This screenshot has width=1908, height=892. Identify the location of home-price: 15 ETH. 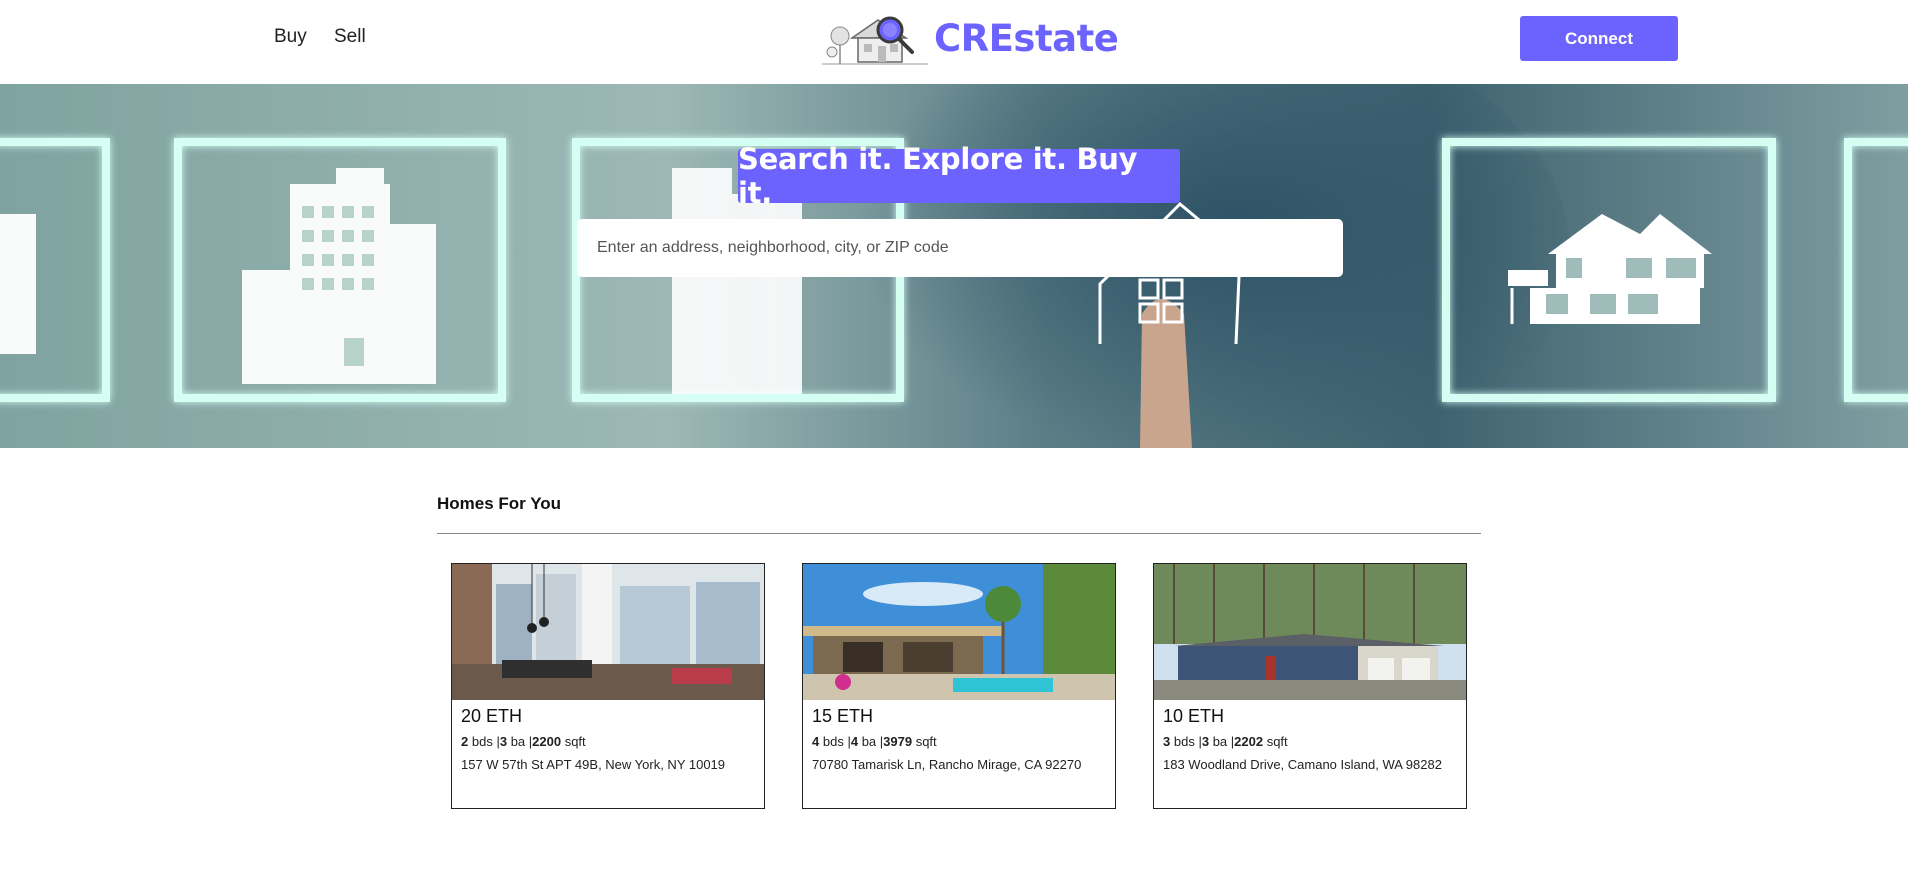
(843, 716).